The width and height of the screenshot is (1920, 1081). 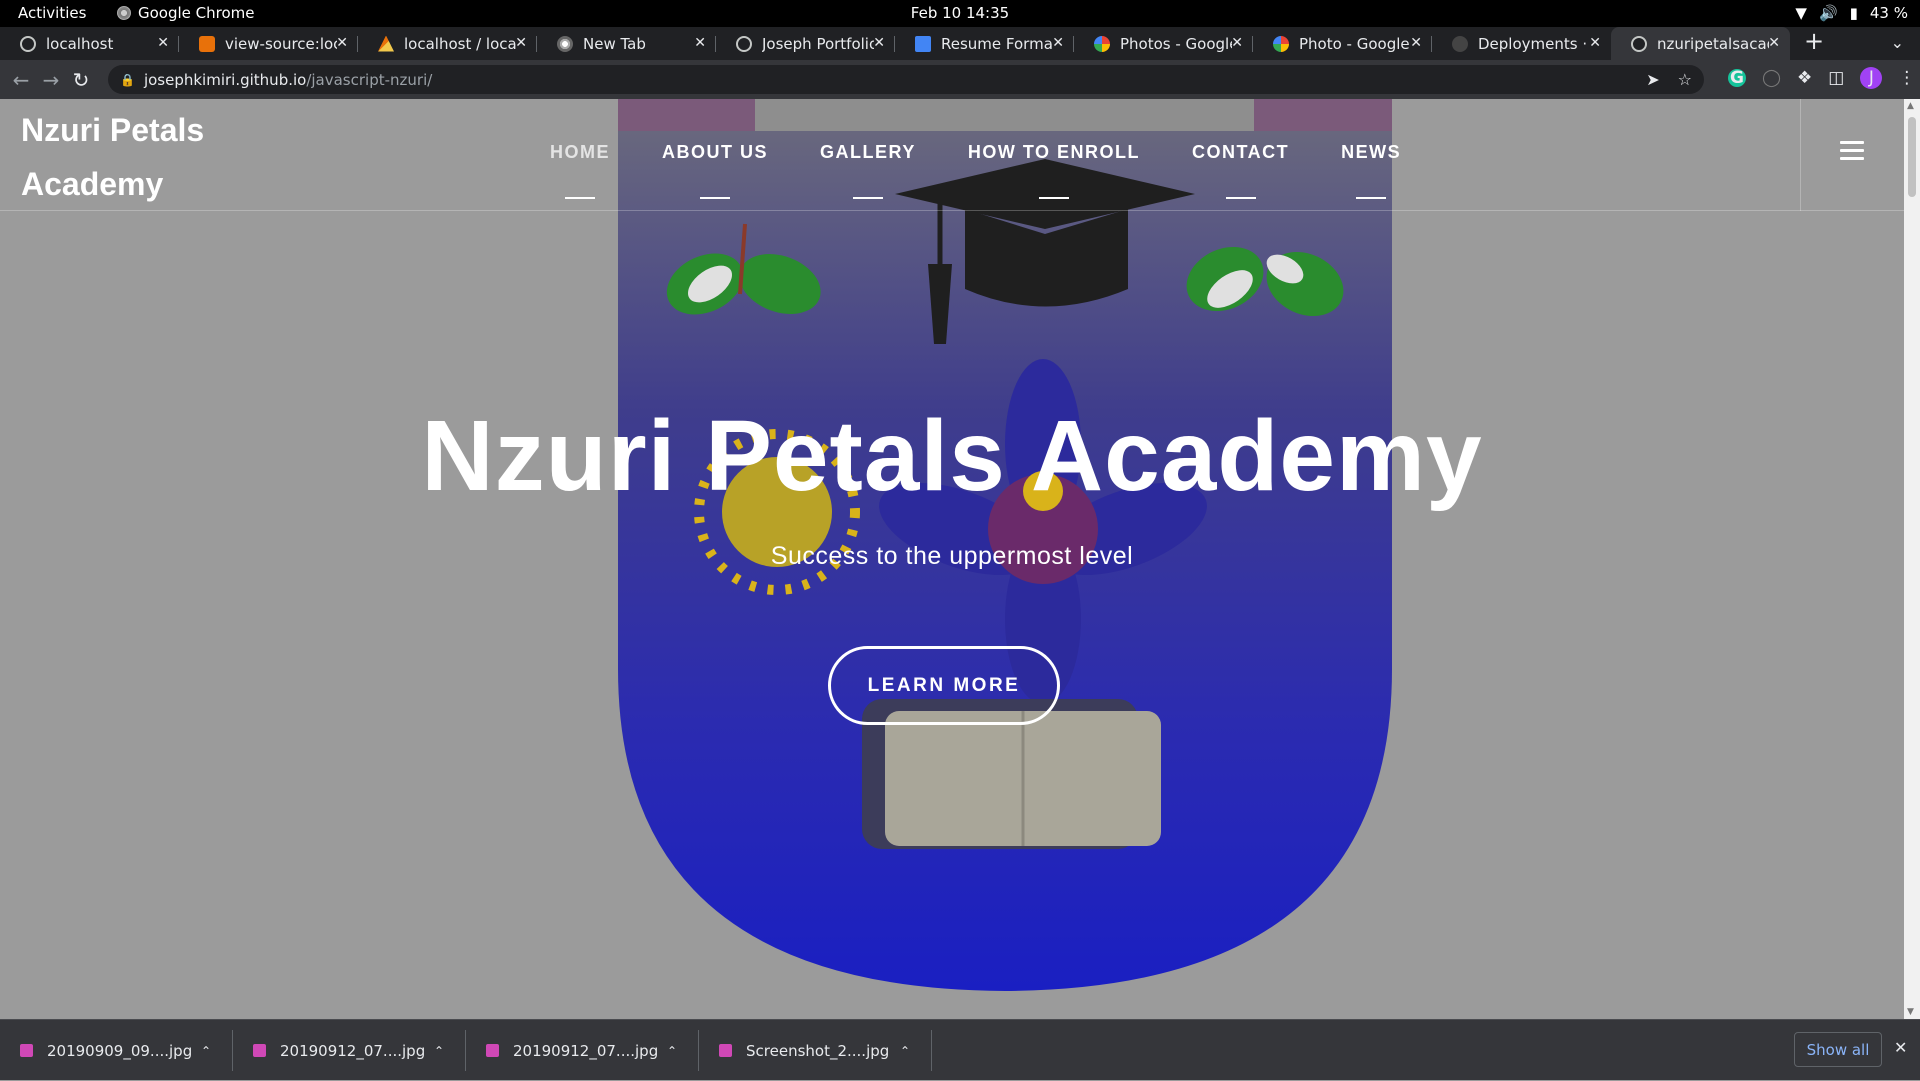 I want to click on tab: Photos - Google P ✕, so click(x=1163, y=43).